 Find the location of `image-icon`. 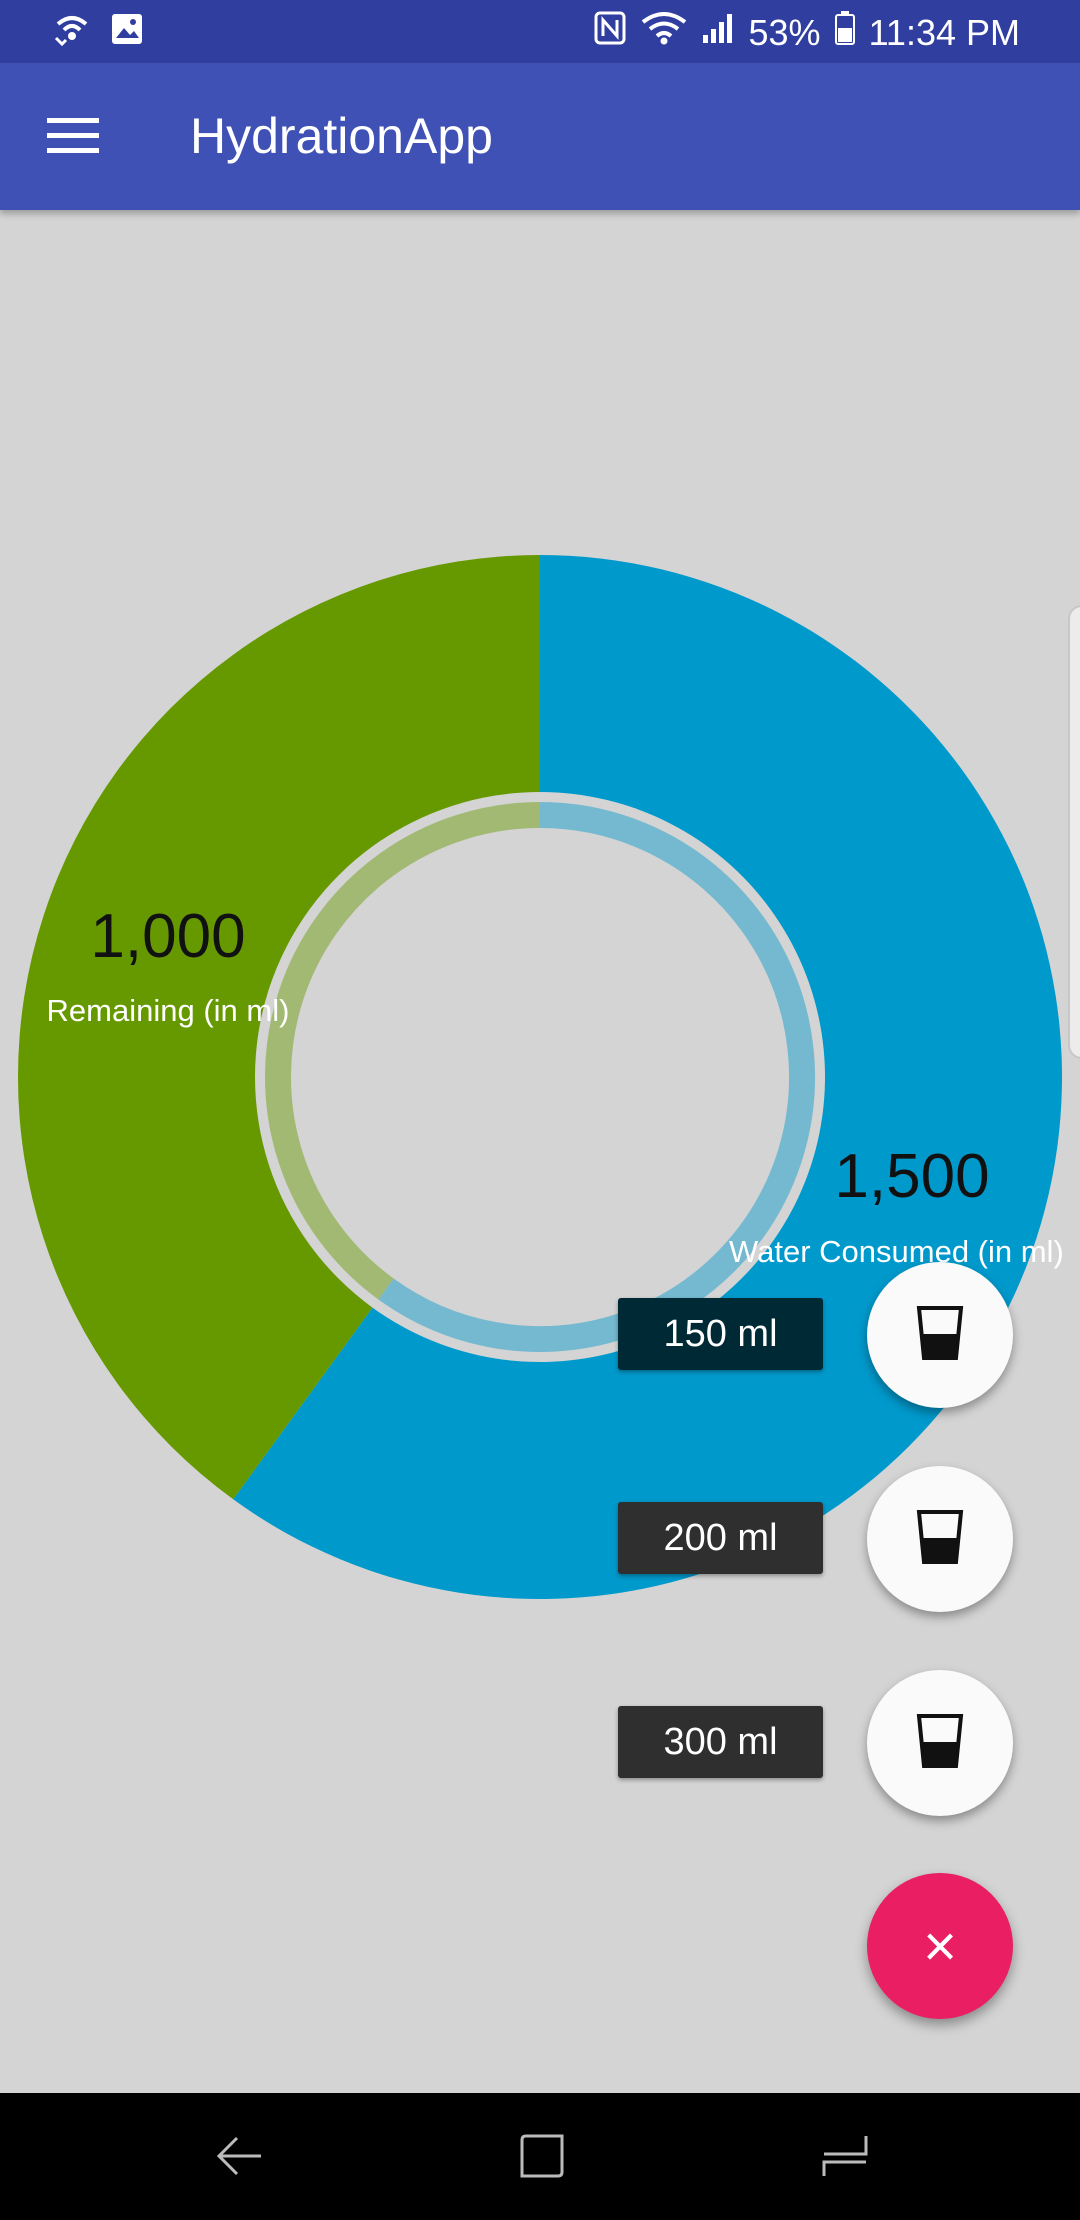

image-icon is located at coordinates (127, 32).